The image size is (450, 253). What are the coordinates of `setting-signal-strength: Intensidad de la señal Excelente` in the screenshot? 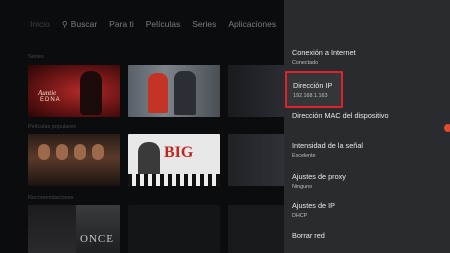 It's located at (367, 150).